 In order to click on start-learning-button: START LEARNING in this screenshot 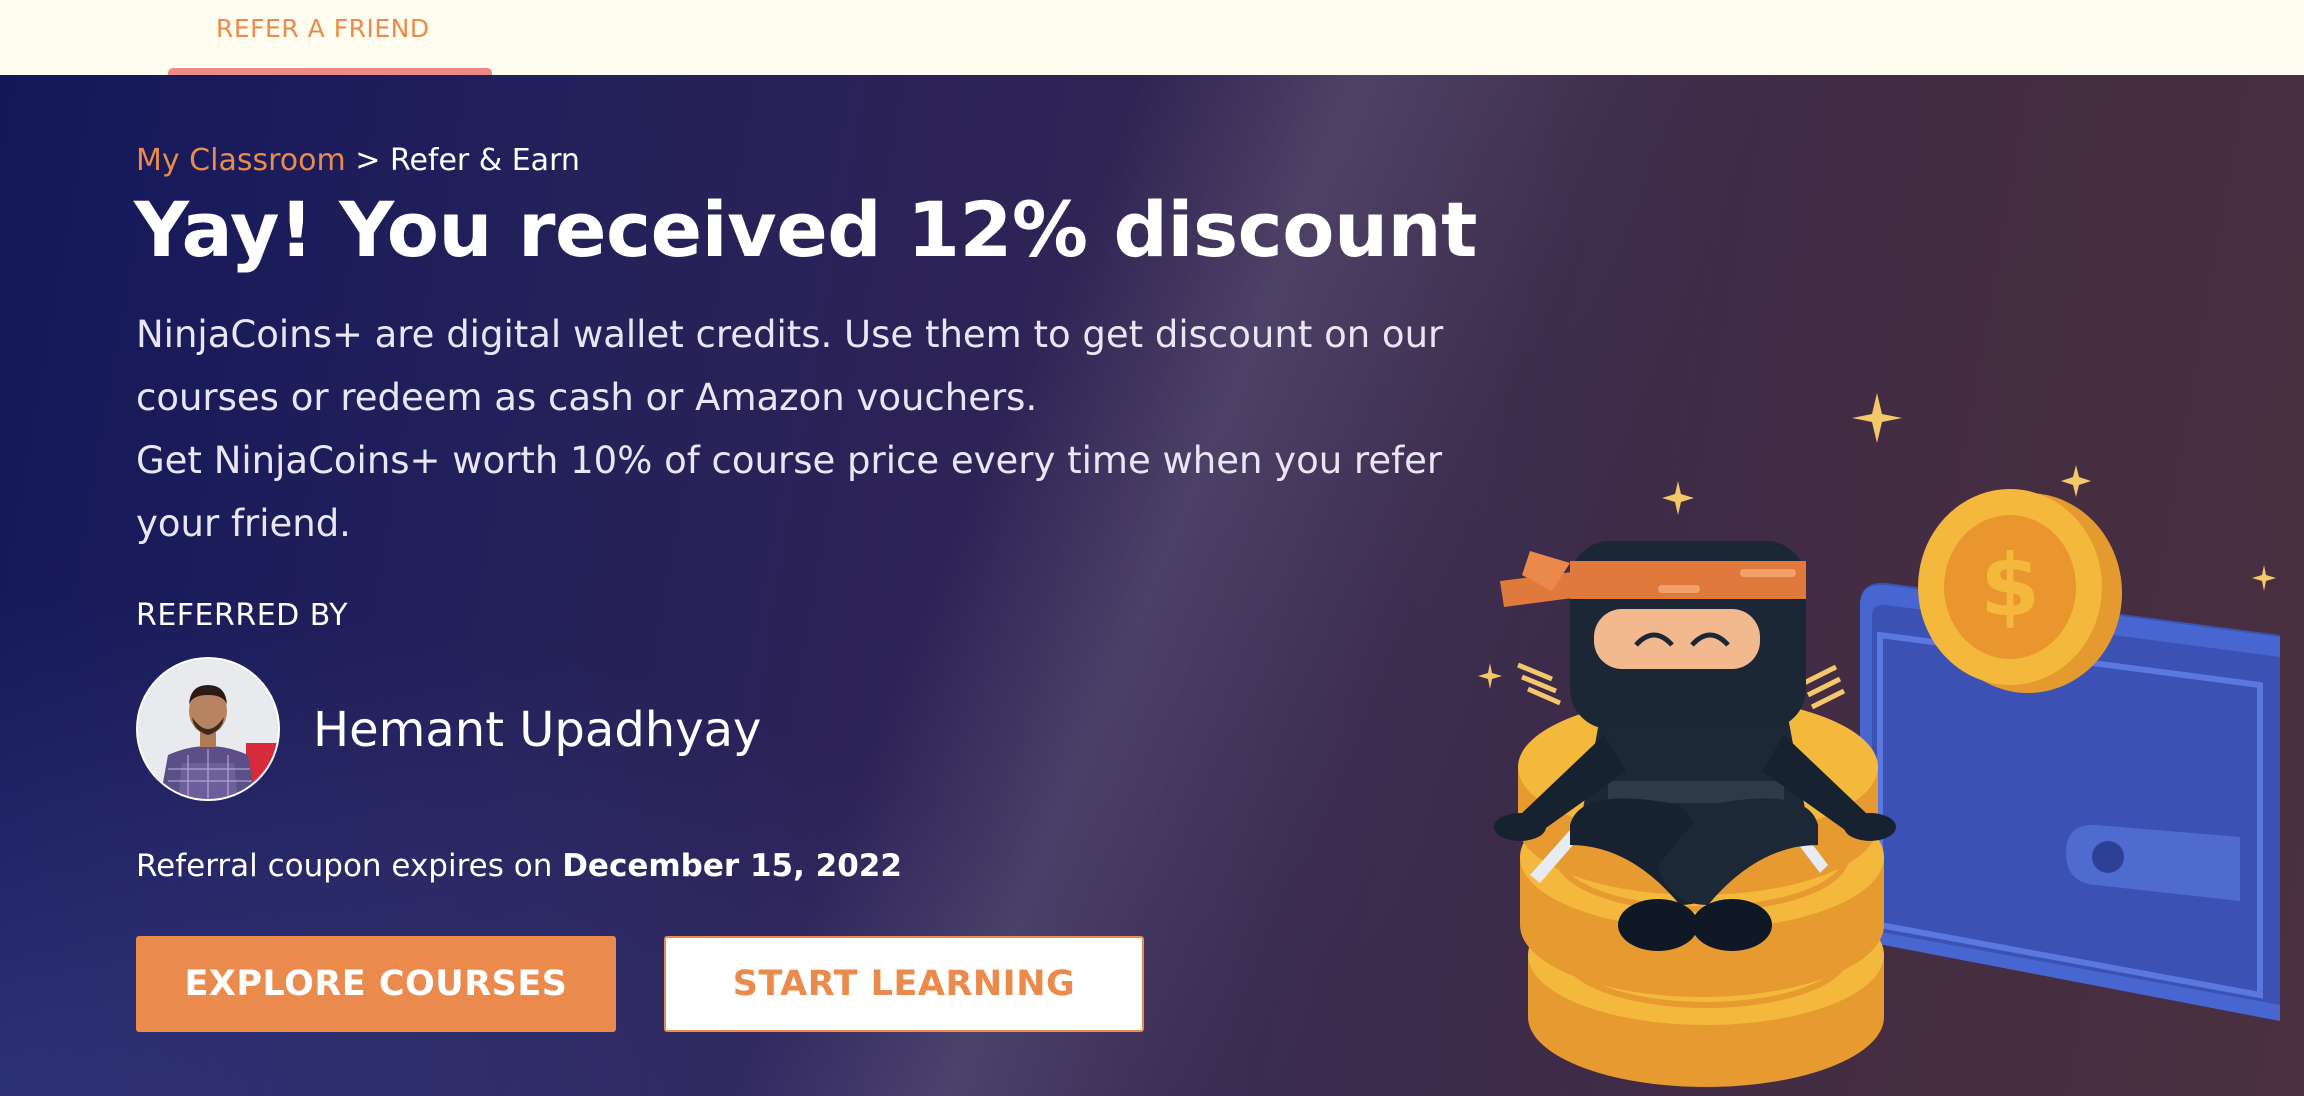, I will do `click(904, 984)`.